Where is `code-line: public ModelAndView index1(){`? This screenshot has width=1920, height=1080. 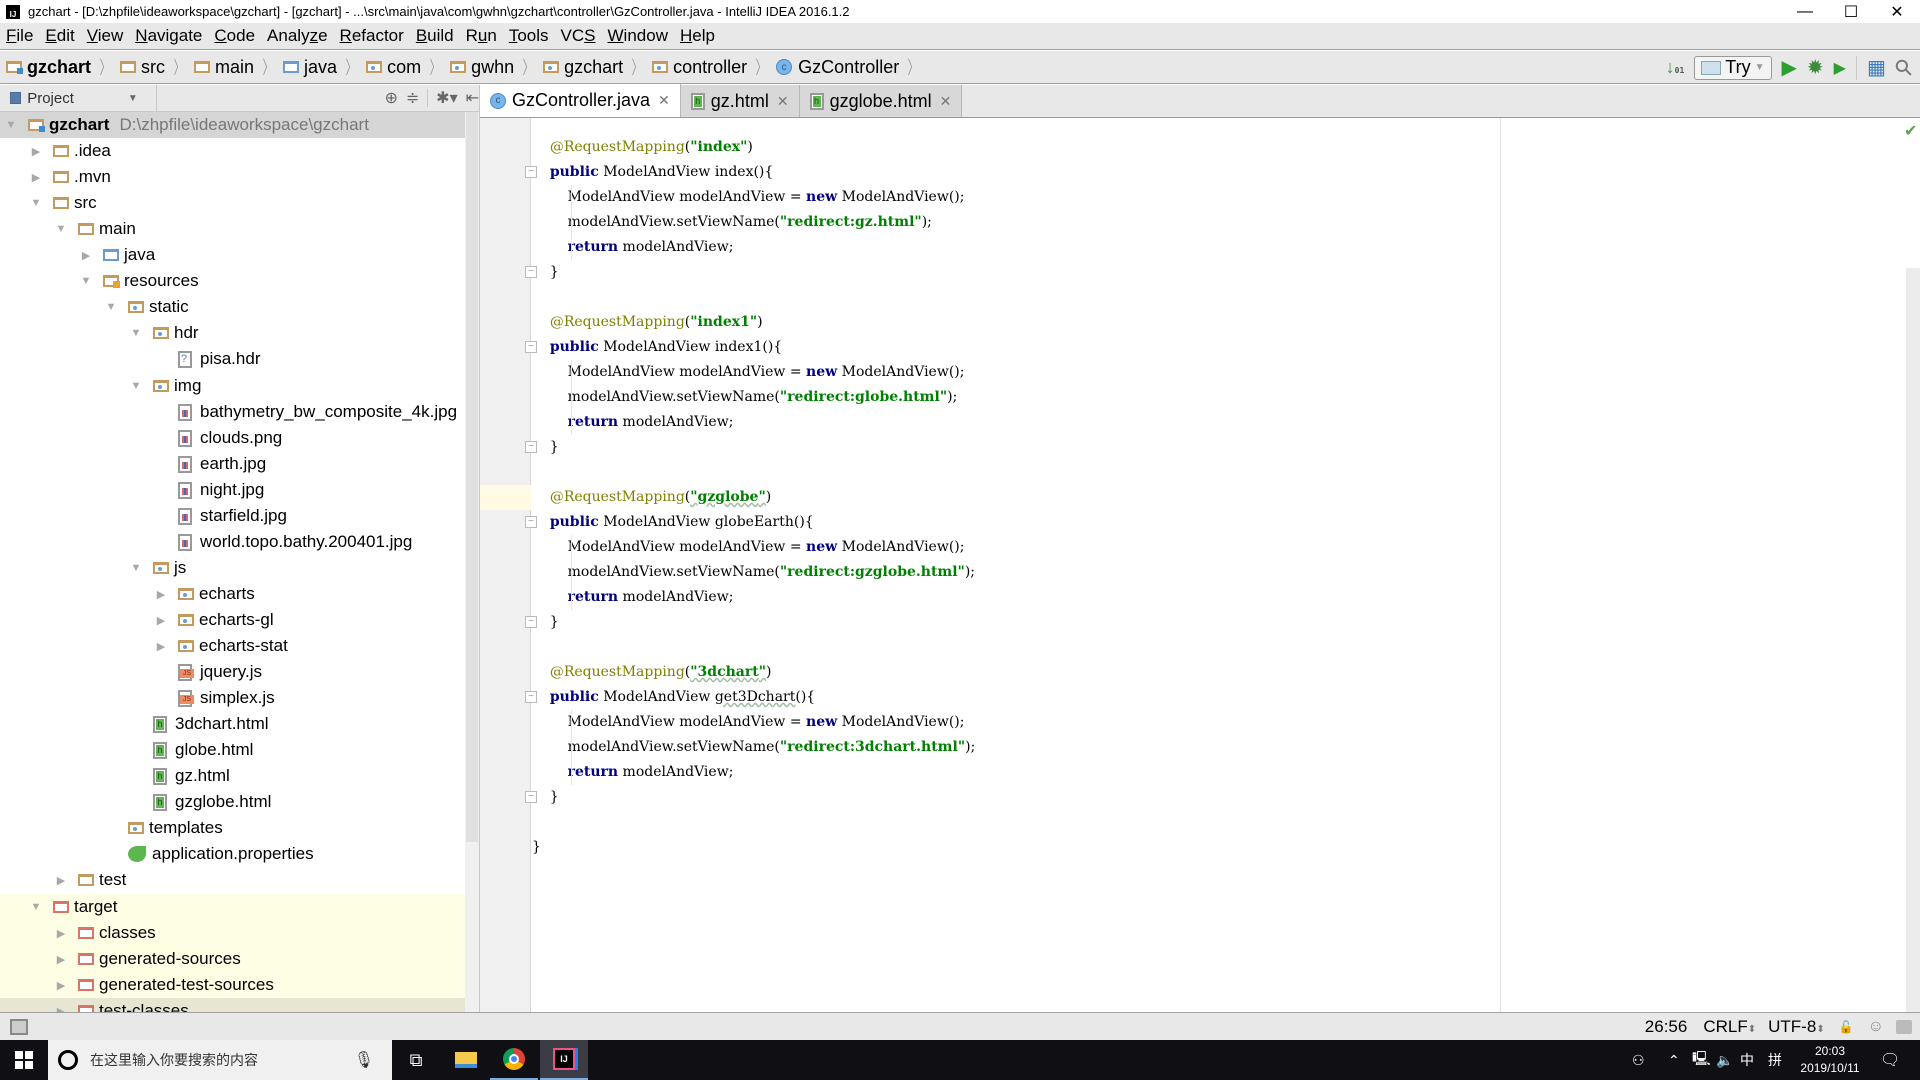
code-line: public ModelAndView index1(){ is located at coordinates (1226, 347).